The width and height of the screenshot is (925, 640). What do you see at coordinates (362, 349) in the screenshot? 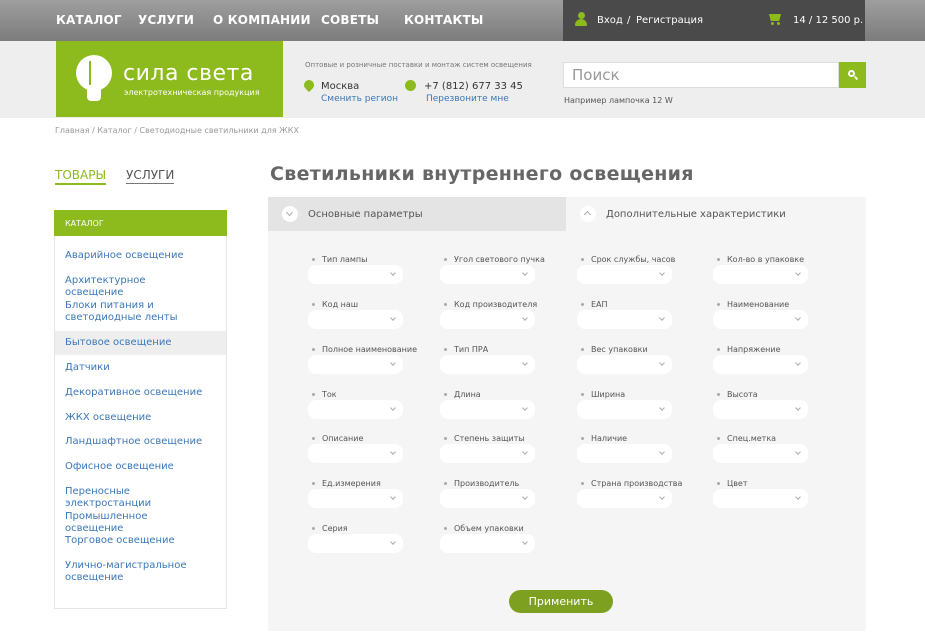
I see `filter-field-label: Полное наименование` at bounding box center [362, 349].